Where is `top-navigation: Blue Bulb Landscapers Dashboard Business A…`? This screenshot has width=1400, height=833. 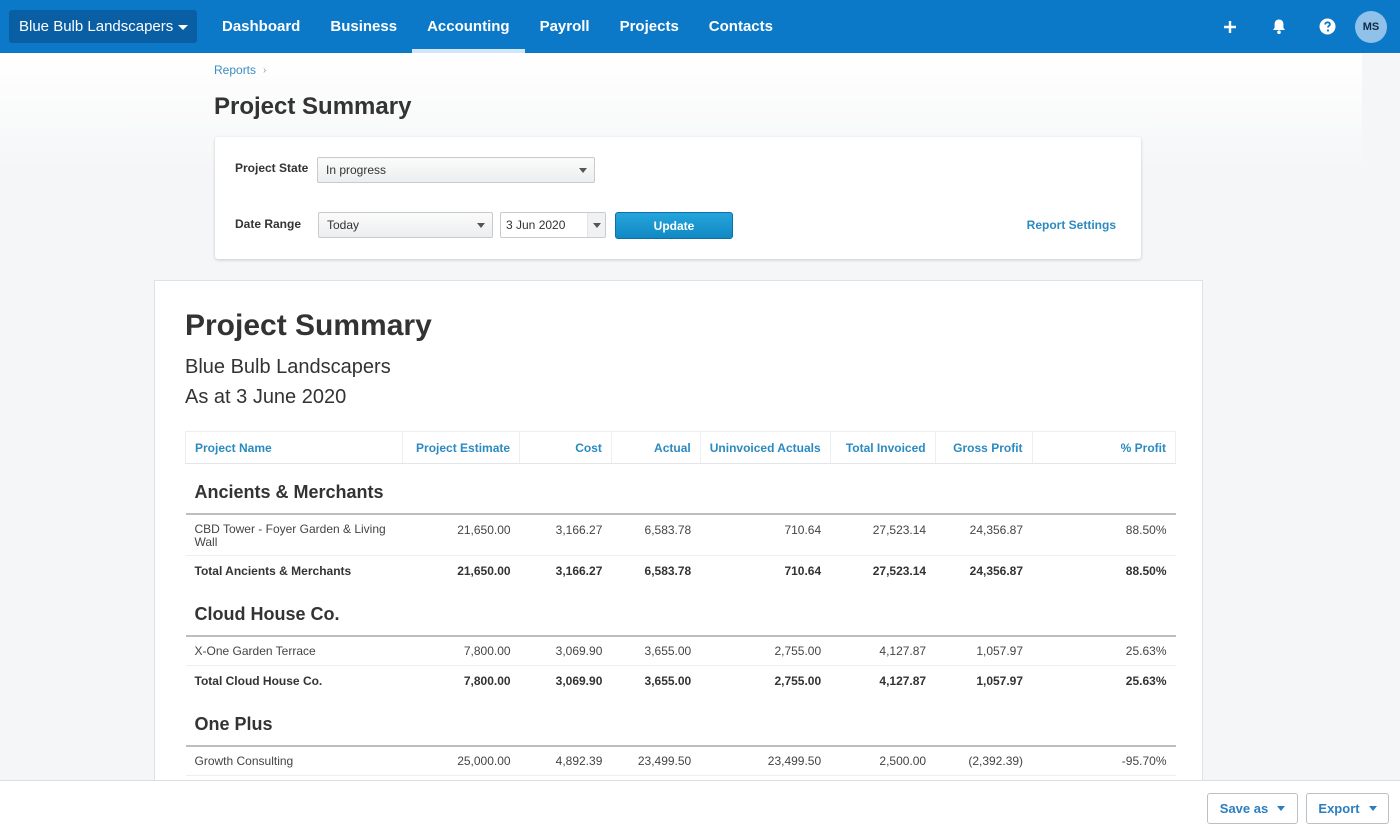 top-navigation: Blue Bulb Landscapers Dashboard Business A… is located at coordinates (700, 26).